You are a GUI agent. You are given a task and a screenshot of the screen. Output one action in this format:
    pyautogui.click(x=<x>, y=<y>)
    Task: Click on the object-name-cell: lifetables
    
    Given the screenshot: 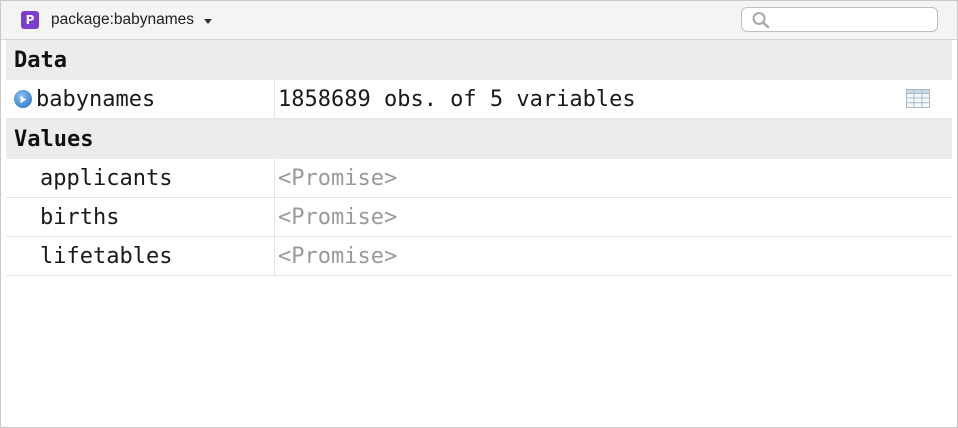 What is the action you would take?
    pyautogui.click(x=140, y=256)
    